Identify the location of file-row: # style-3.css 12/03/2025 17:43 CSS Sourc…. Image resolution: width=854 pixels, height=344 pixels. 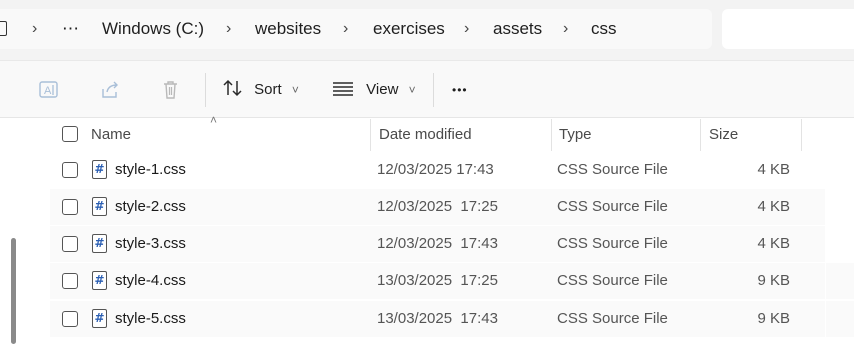
(437, 244).